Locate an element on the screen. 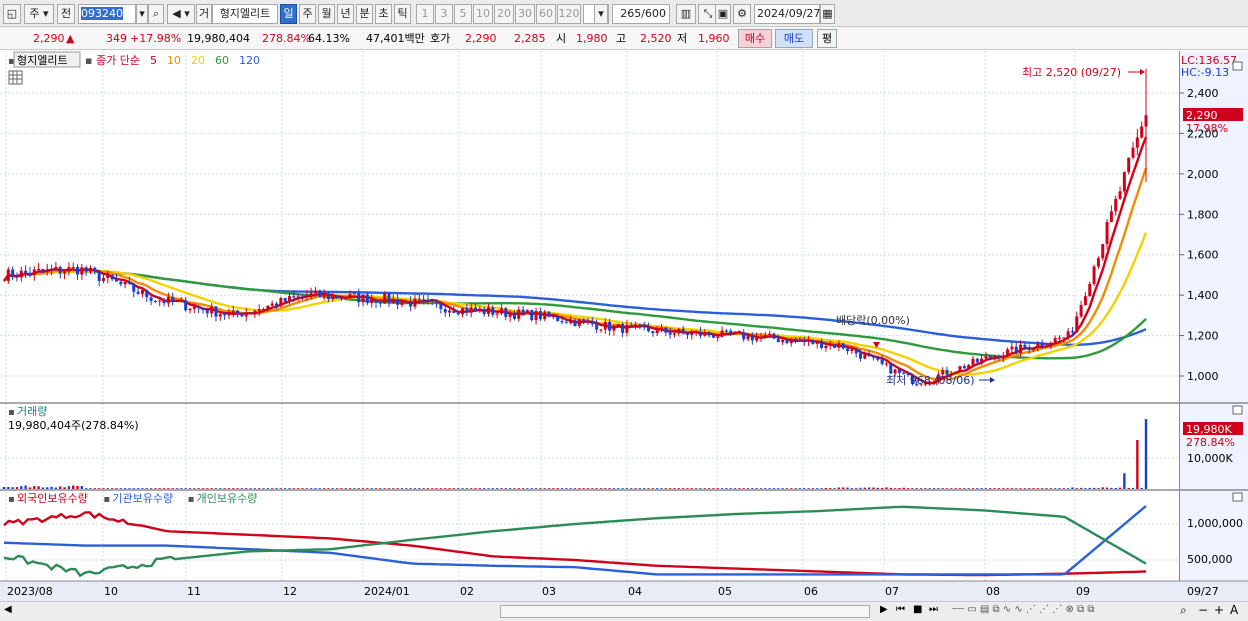 This screenshot has width=1248, height=621. min-30: 30 is located at coordinates (525, 14).